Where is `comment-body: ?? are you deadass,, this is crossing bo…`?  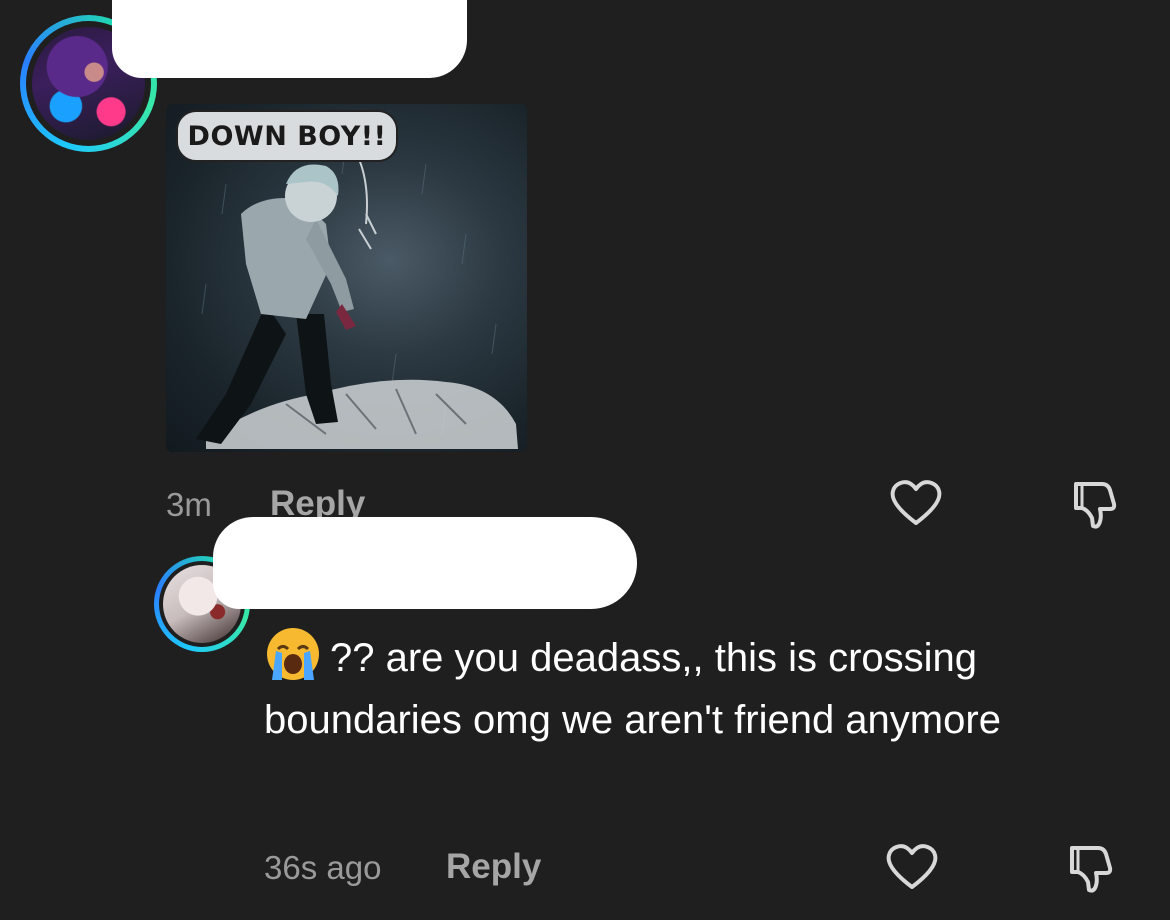 comment-body: ?? are you deadass,, this is crossing bo… is located at coordinates (632, 689).